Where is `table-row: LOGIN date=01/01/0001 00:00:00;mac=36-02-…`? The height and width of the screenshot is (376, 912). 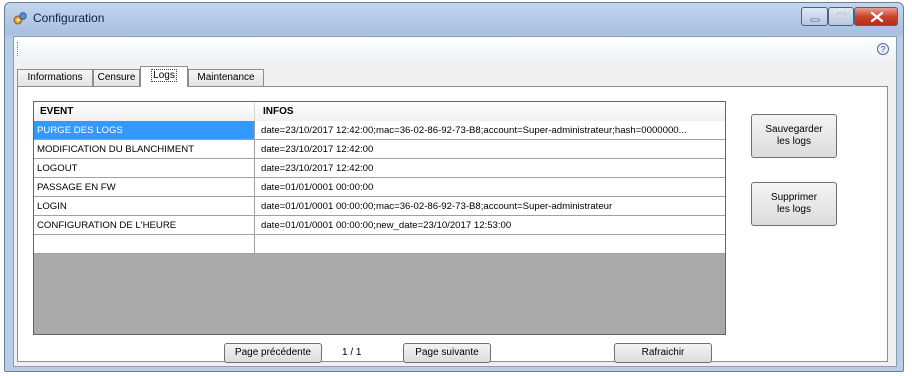
table-row: LOGIN date=01/01/0001 00:00:00;mac=36-02-… is located at coordinates (379, 206).